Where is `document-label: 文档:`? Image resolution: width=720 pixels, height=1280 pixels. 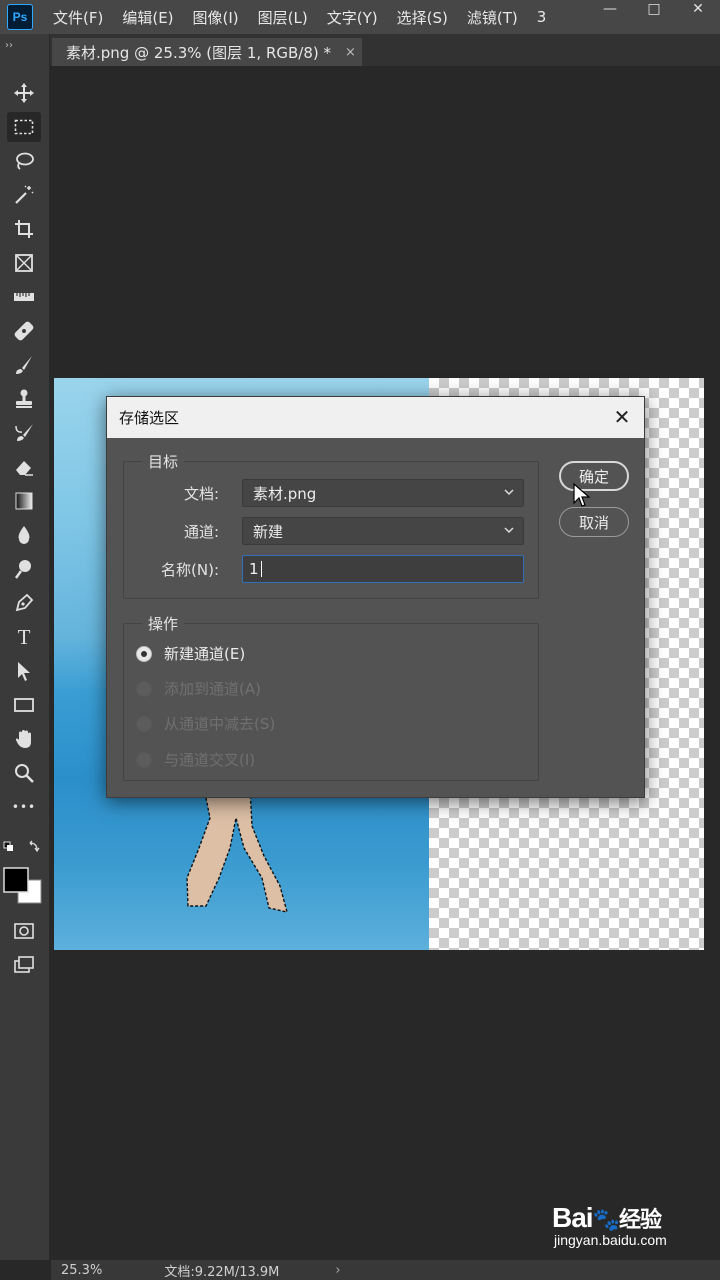
document-label: 文档: is located at coordinates (201, 494).